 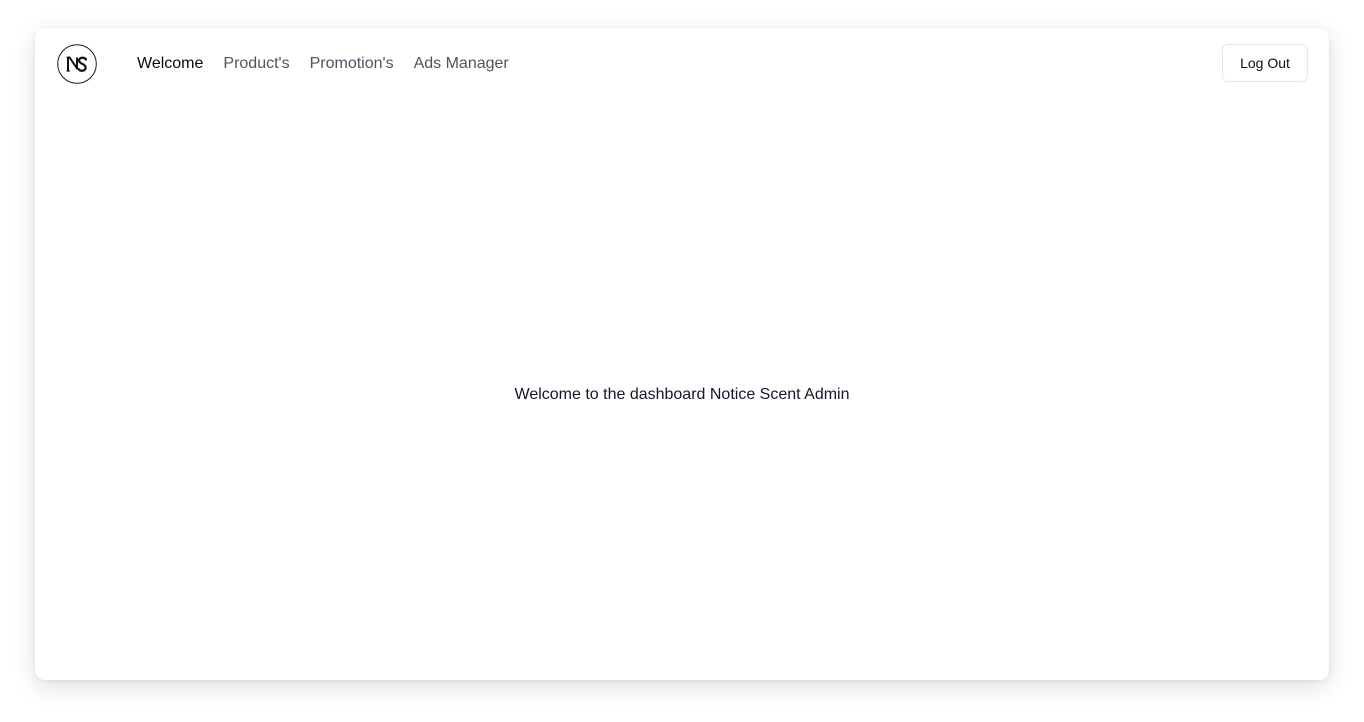 I want to click on ns-logo-icon, so click(x=77, y=64).